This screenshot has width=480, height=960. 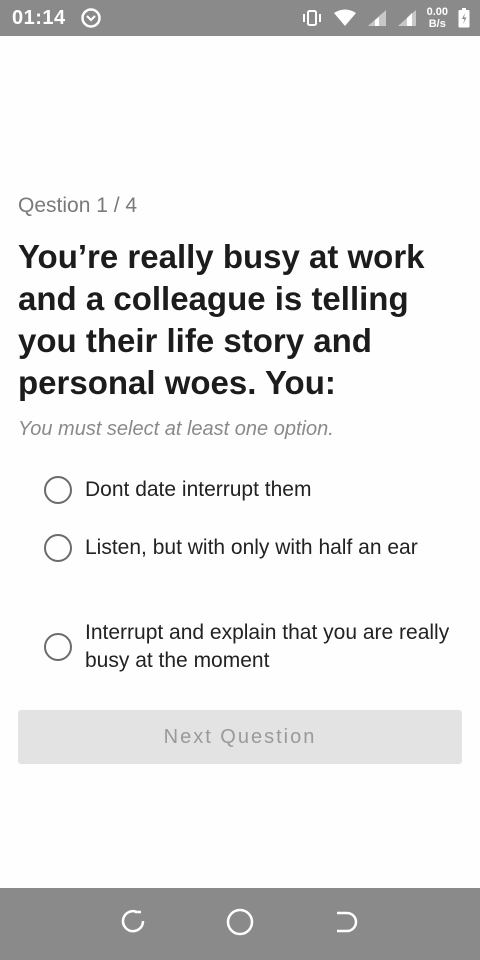 What do you see at coordinates (78, 205) in the screenshot?
I see `question-counter: Qestion 1 / 4` at bounding box center [78, 205].